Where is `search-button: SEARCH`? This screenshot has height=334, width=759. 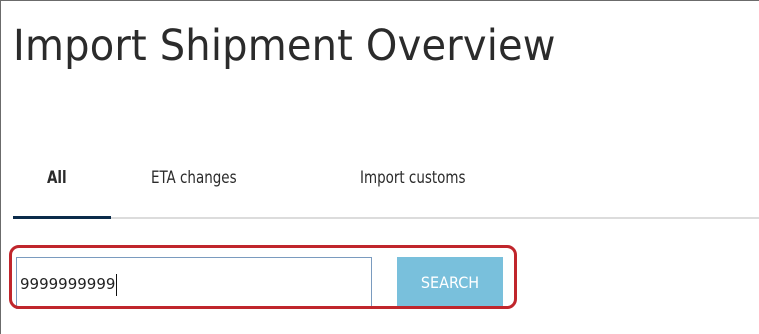
search-button: SEARCH is located at coordinates (450, 283).